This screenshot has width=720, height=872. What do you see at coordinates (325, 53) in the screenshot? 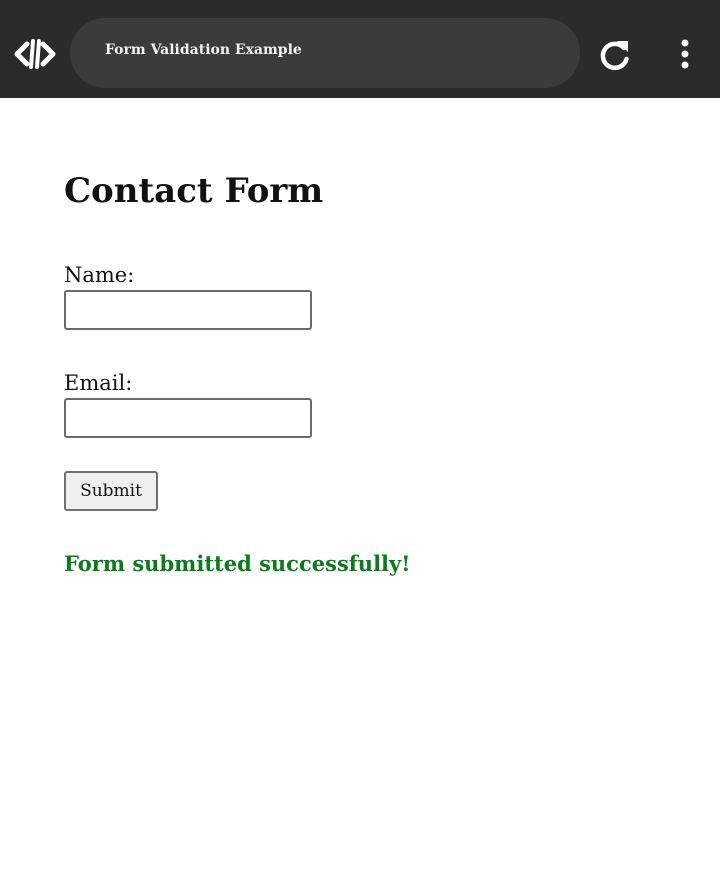
I see `address-bar: Form Validation Example` at bounding box center [325, 53].